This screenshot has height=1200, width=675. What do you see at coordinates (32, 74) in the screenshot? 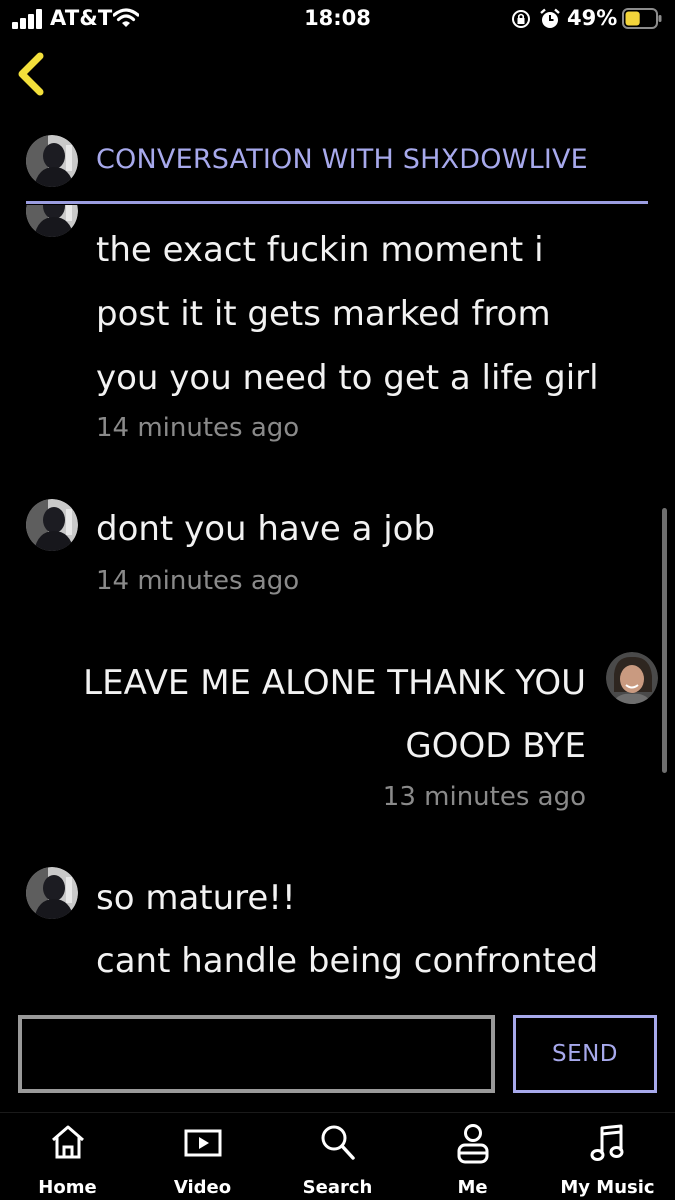
I see `back-button` at bounding box center [32, 74].